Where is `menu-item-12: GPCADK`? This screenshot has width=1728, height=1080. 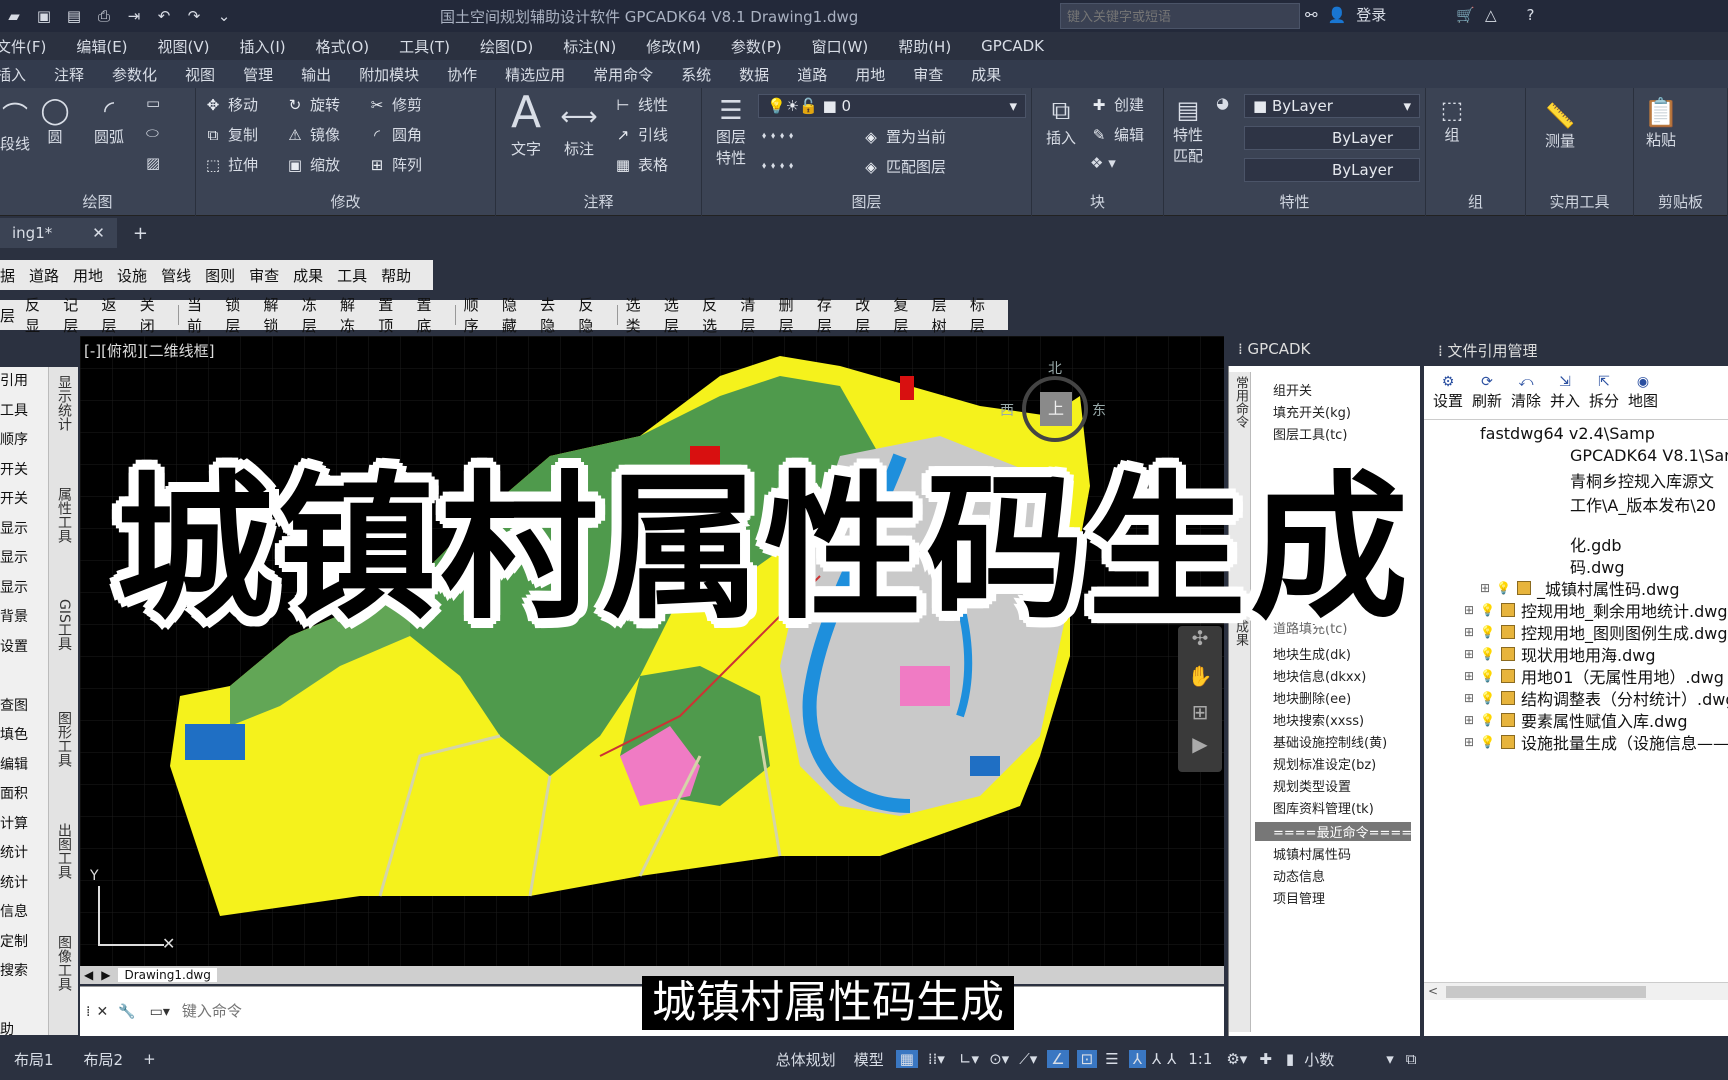
menu-item-12: GPCADK is located at coordinates (1012, 46).